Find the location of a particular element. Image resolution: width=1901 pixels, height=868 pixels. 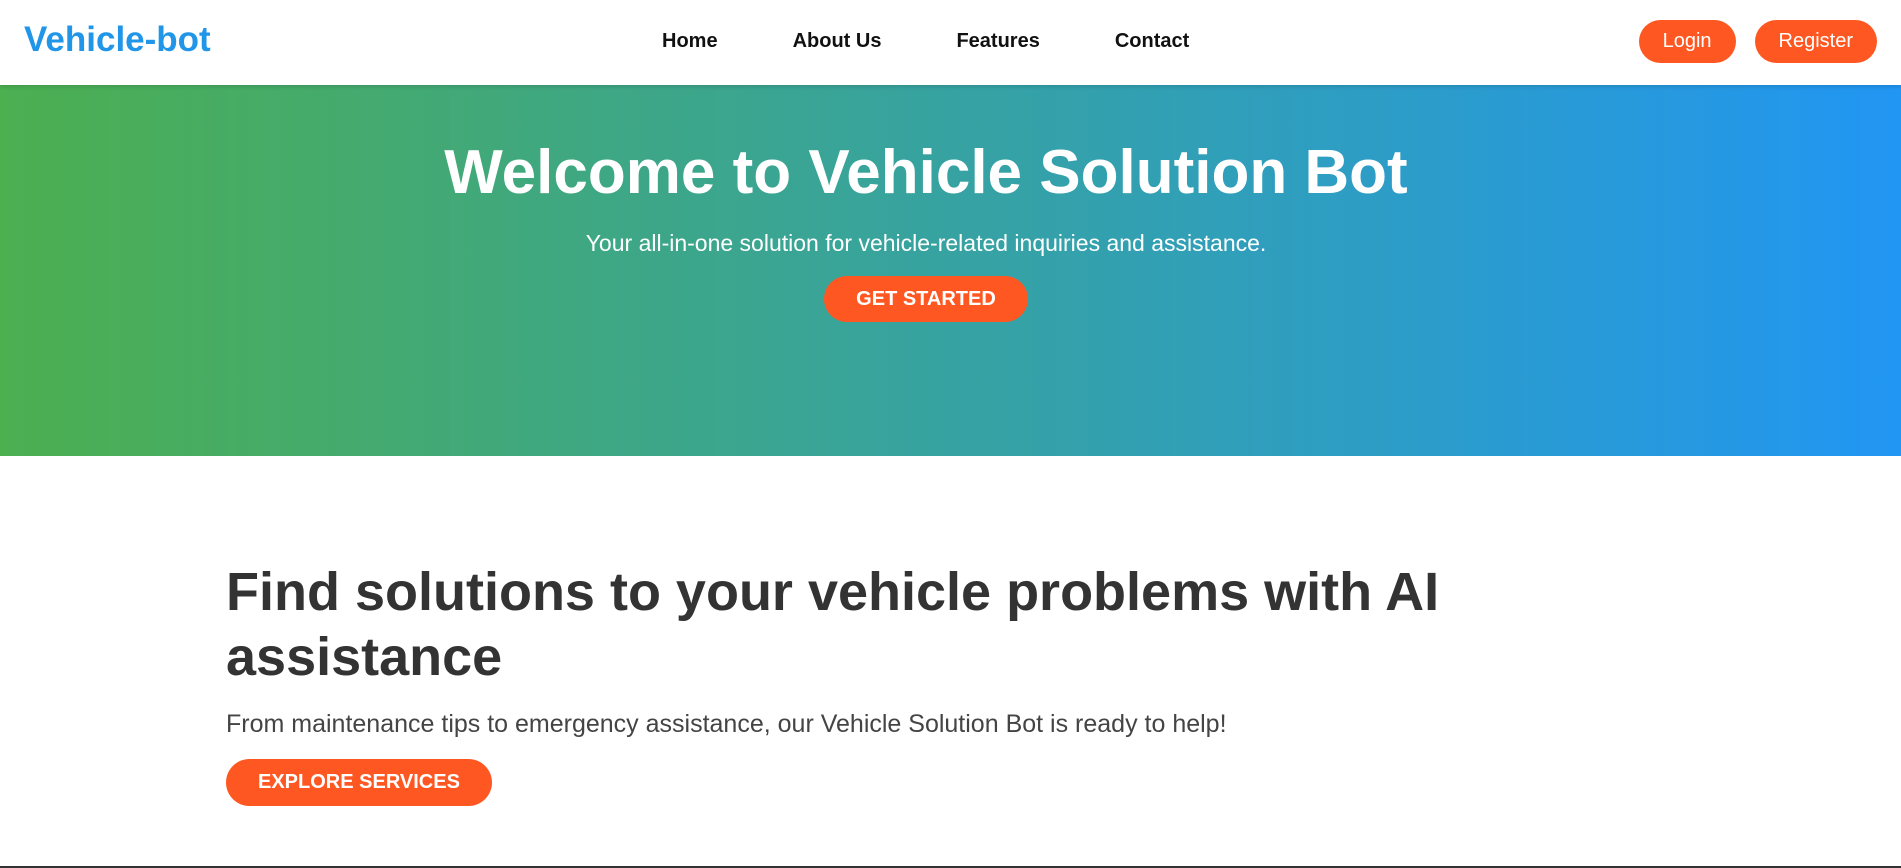

register-button: Register is located at coordinates (1815, 41).